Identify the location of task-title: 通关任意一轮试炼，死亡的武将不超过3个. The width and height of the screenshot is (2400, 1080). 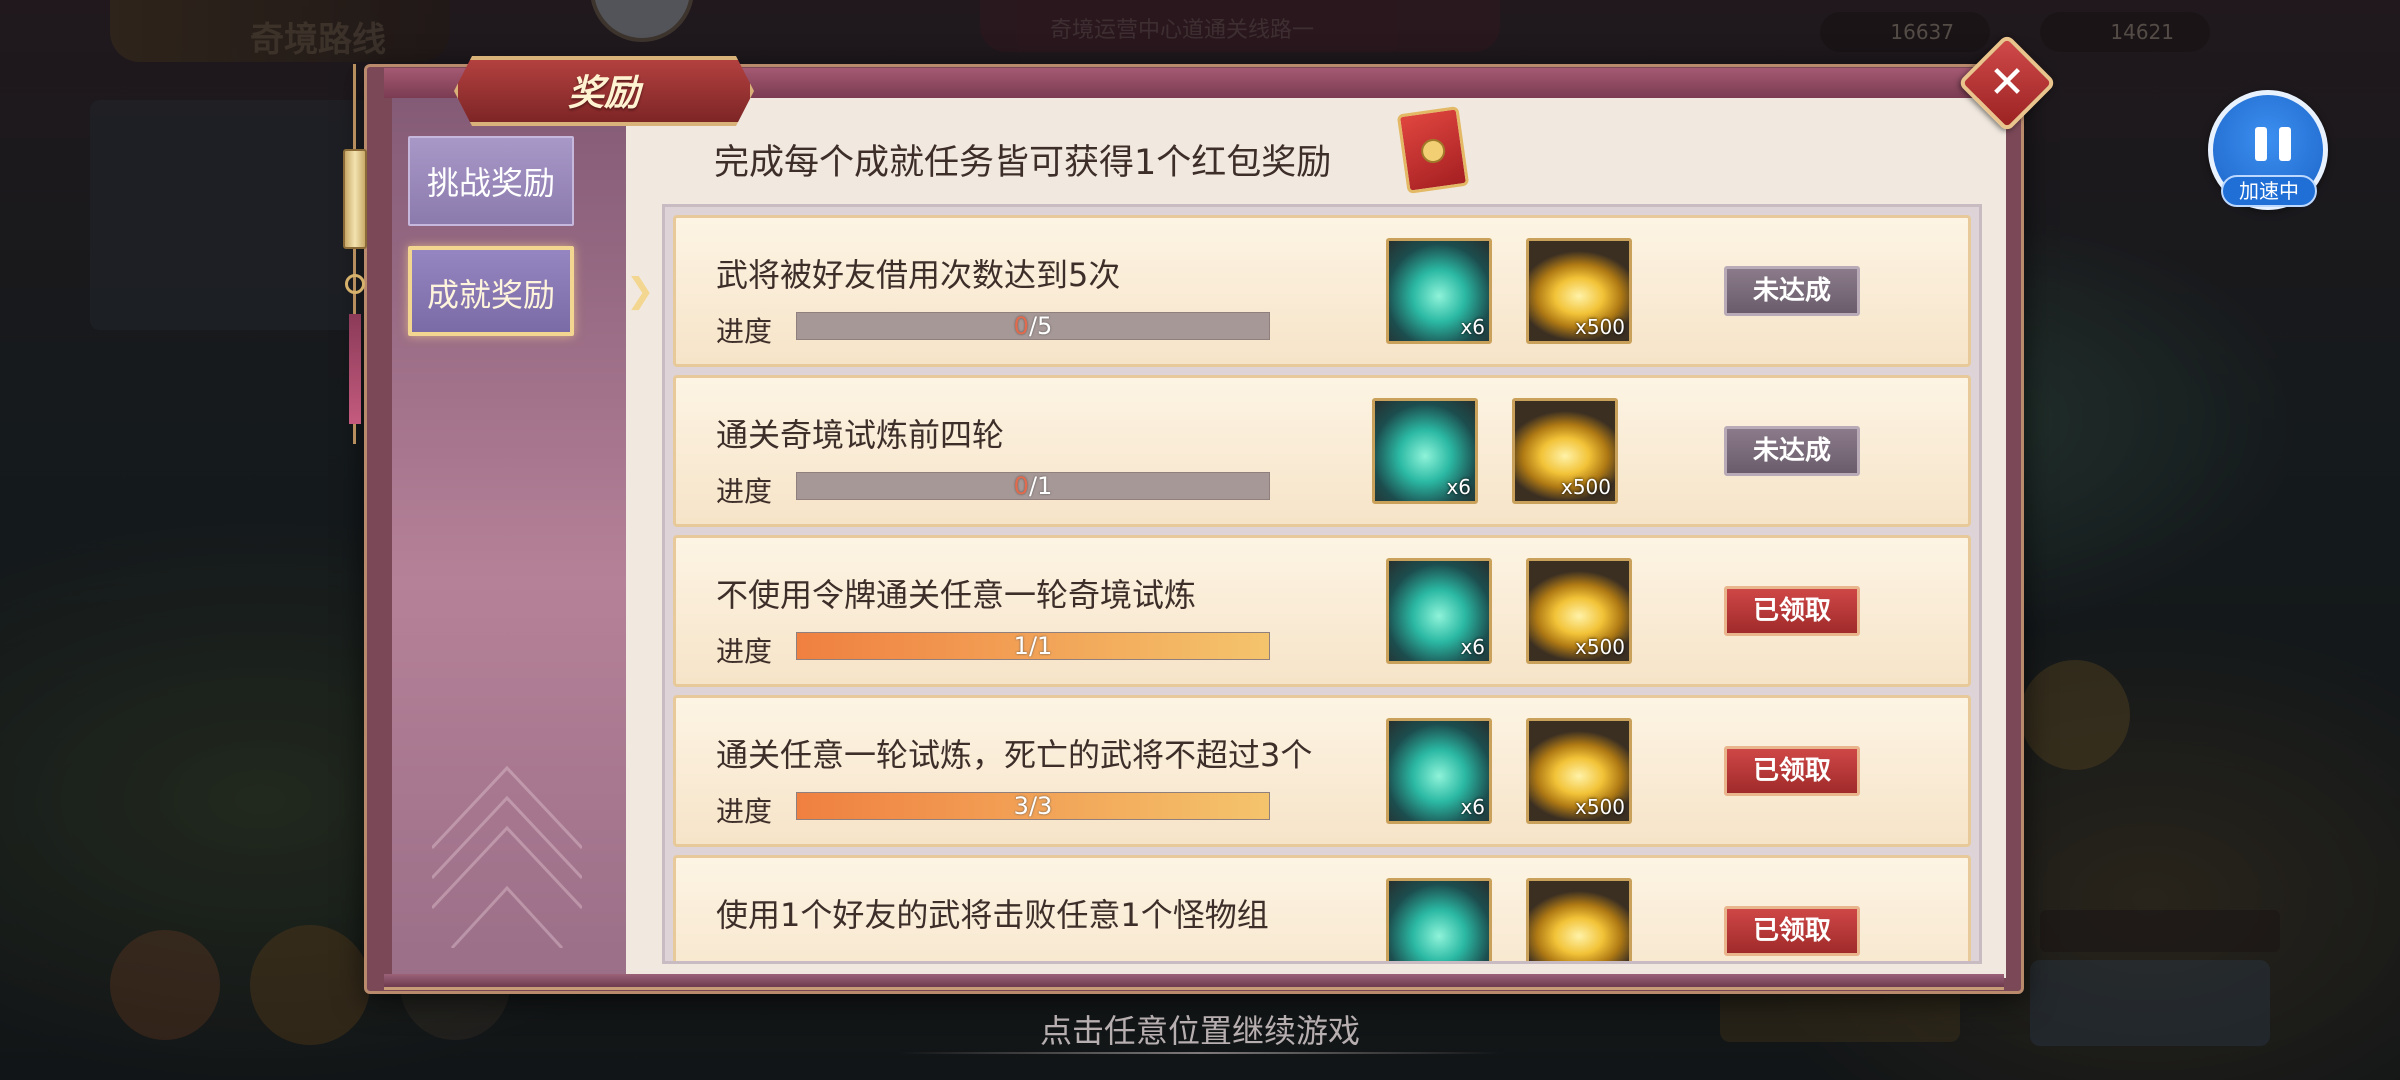
(1014, 755).